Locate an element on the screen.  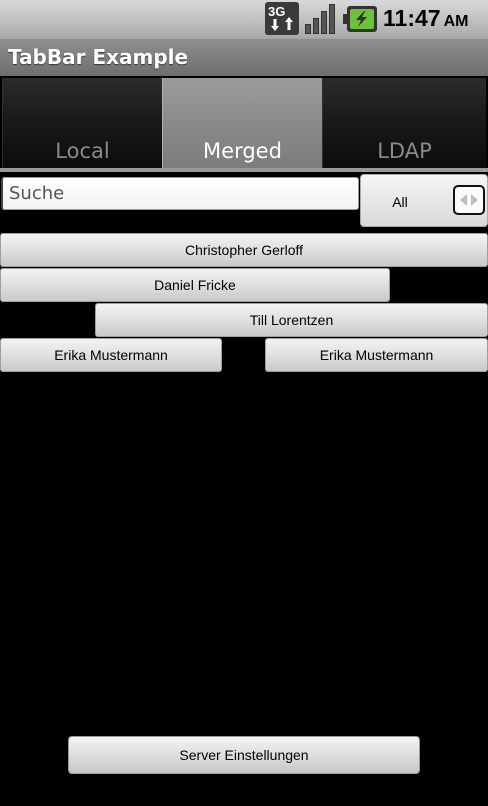
tab-local: Local is located at coordinates (82, 123).